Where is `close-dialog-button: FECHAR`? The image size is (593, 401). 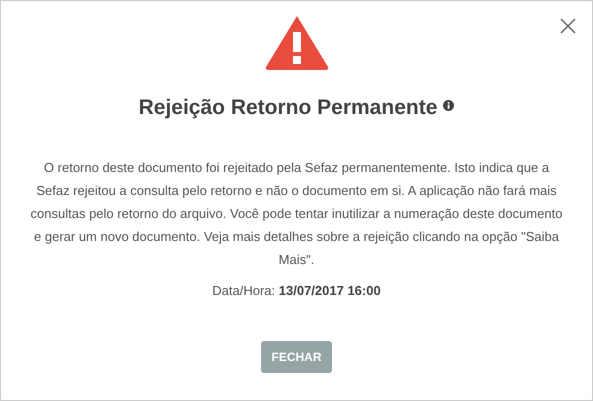 close-dialog-button: FECHAR is located at coordinates (296, 357).